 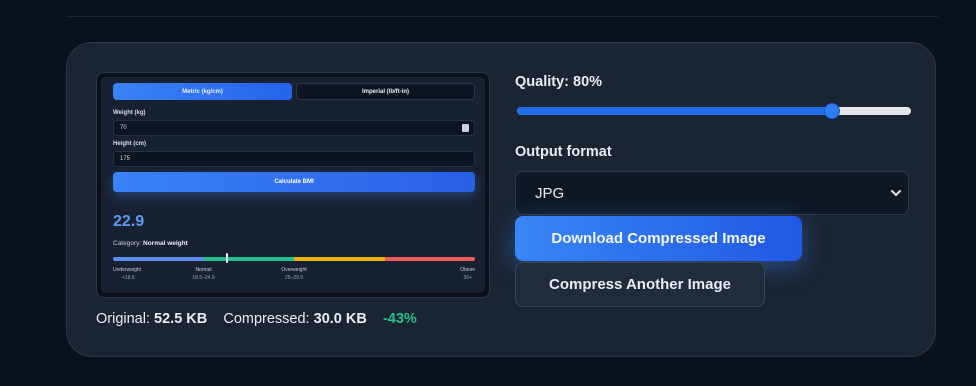 I want to click on quality-slider-thumb, so click(x=832, y=111).